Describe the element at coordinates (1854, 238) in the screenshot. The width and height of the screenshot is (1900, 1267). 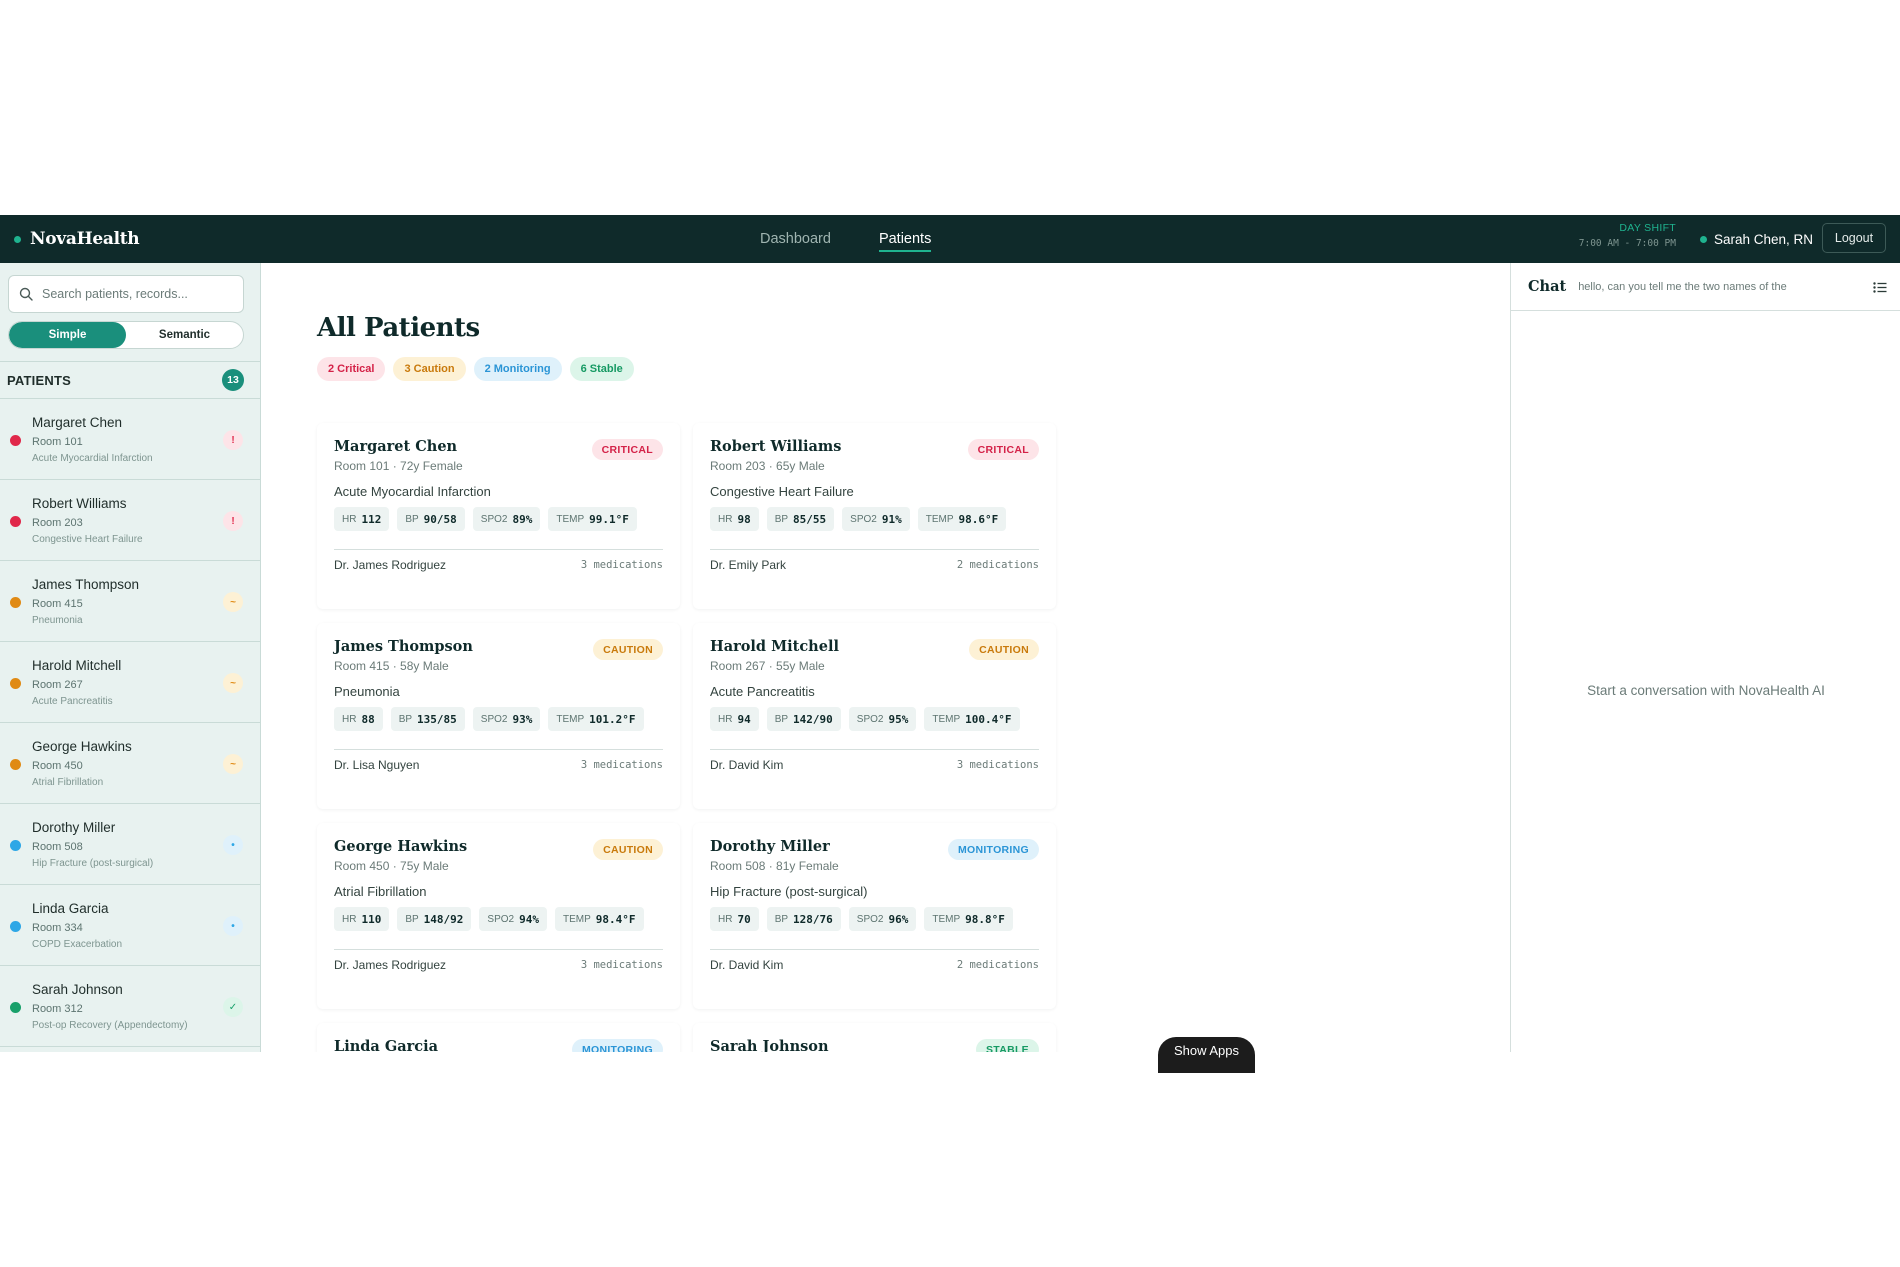
I see `logout-button: Logout` at that location.